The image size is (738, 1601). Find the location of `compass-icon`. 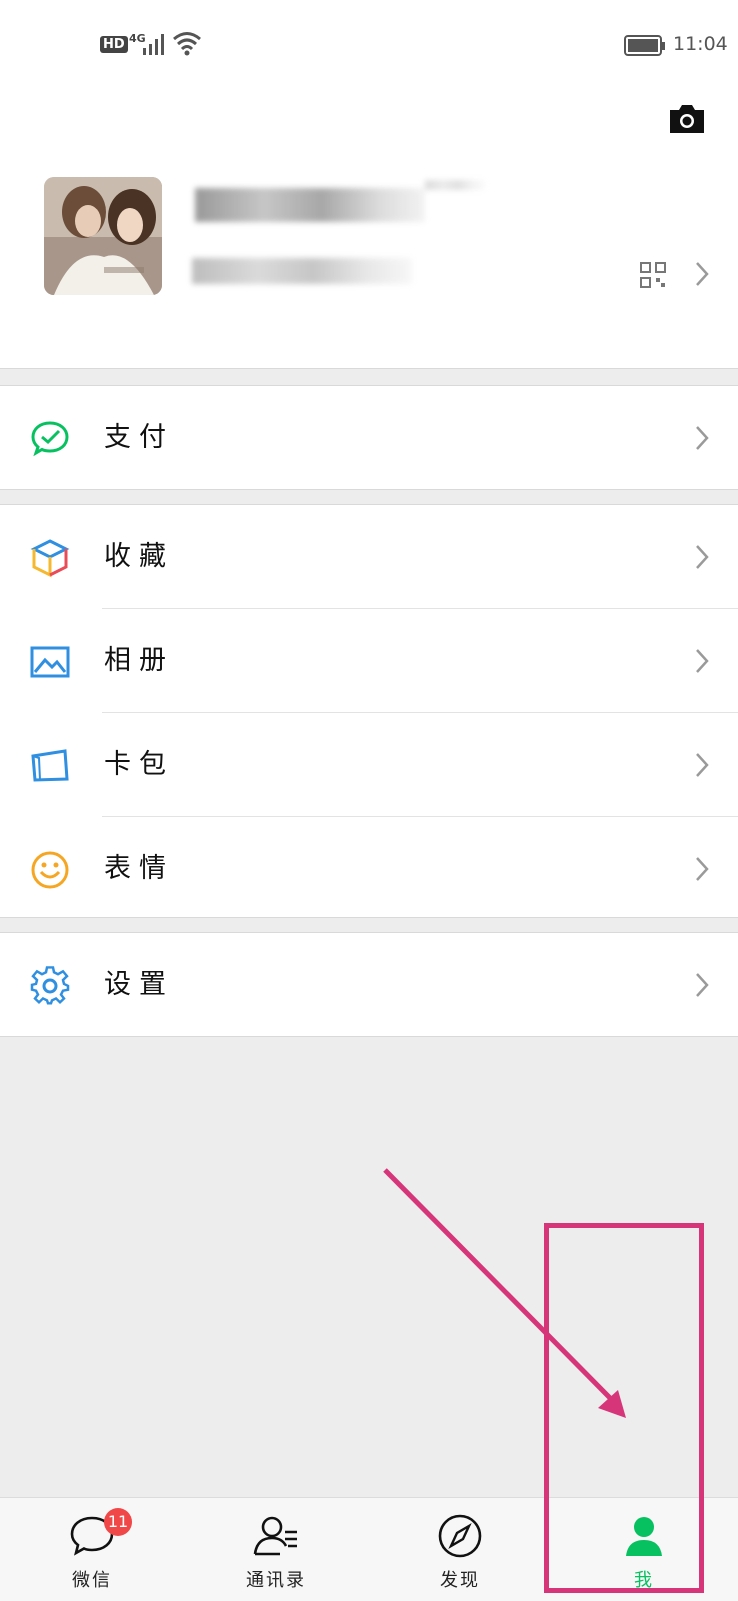

compass-icon is located at coordinates (460, 1536).